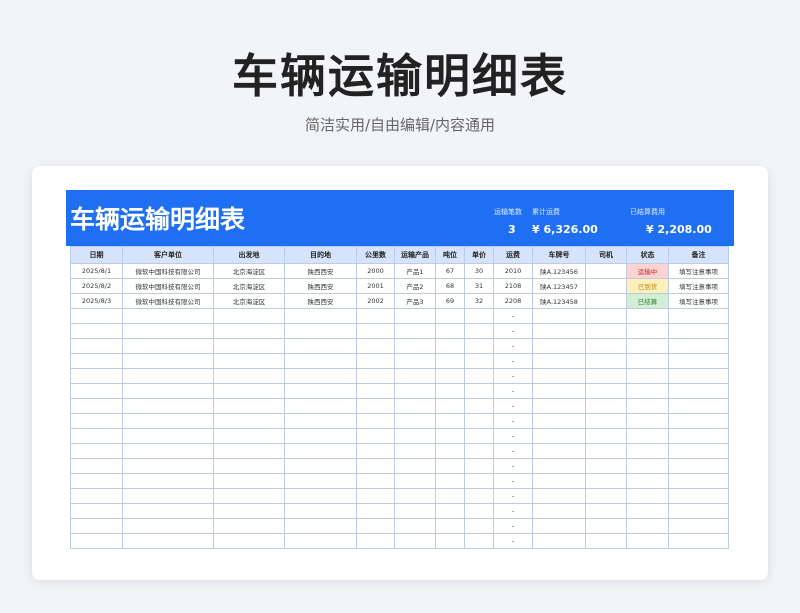  What do you see at coordinates (249, 255) in the screenshot?
I see `column-header: 出发地` at bounding box center [249, 255].